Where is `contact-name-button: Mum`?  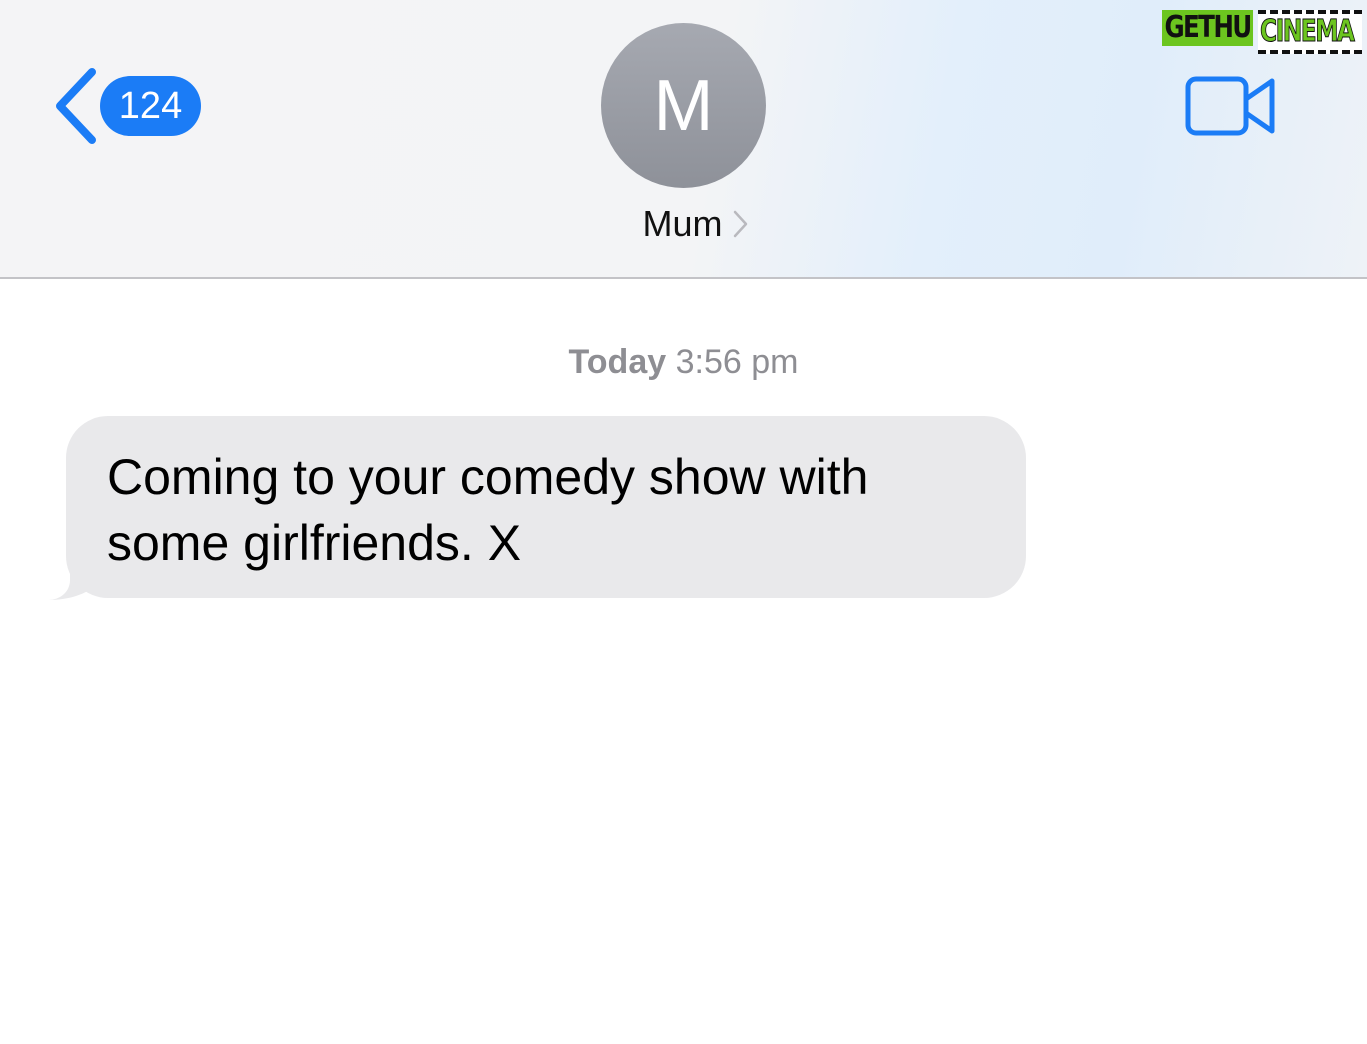 contact-name-button: Mum is located at coordinates (683, 224).